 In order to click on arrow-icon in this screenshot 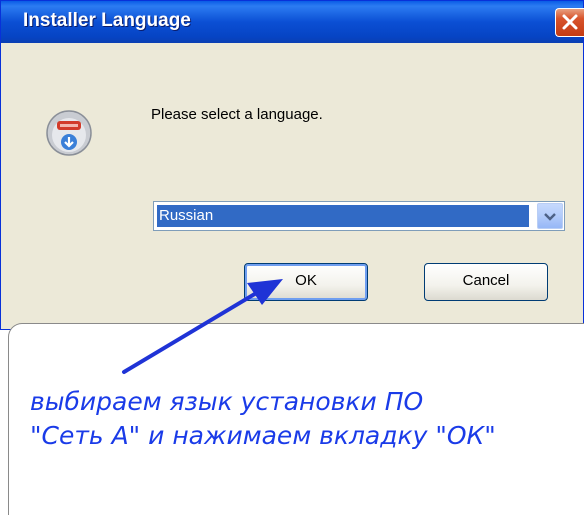, I will do `click(202, 326)`.